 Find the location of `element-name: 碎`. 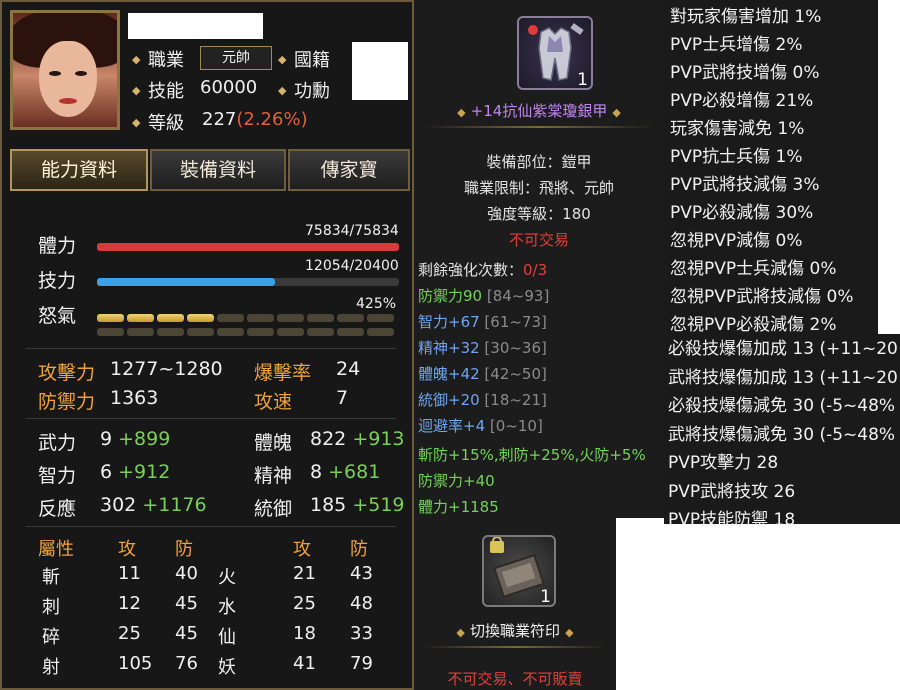

element-name: 碎 is located at coordinates (51, 637).